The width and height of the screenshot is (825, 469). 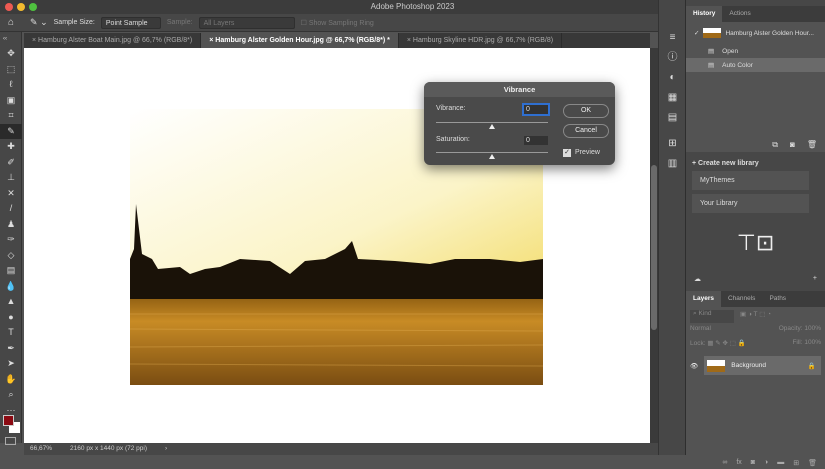 I want to click on sample-size-select: Point Sample, so click(x=130, y=22).